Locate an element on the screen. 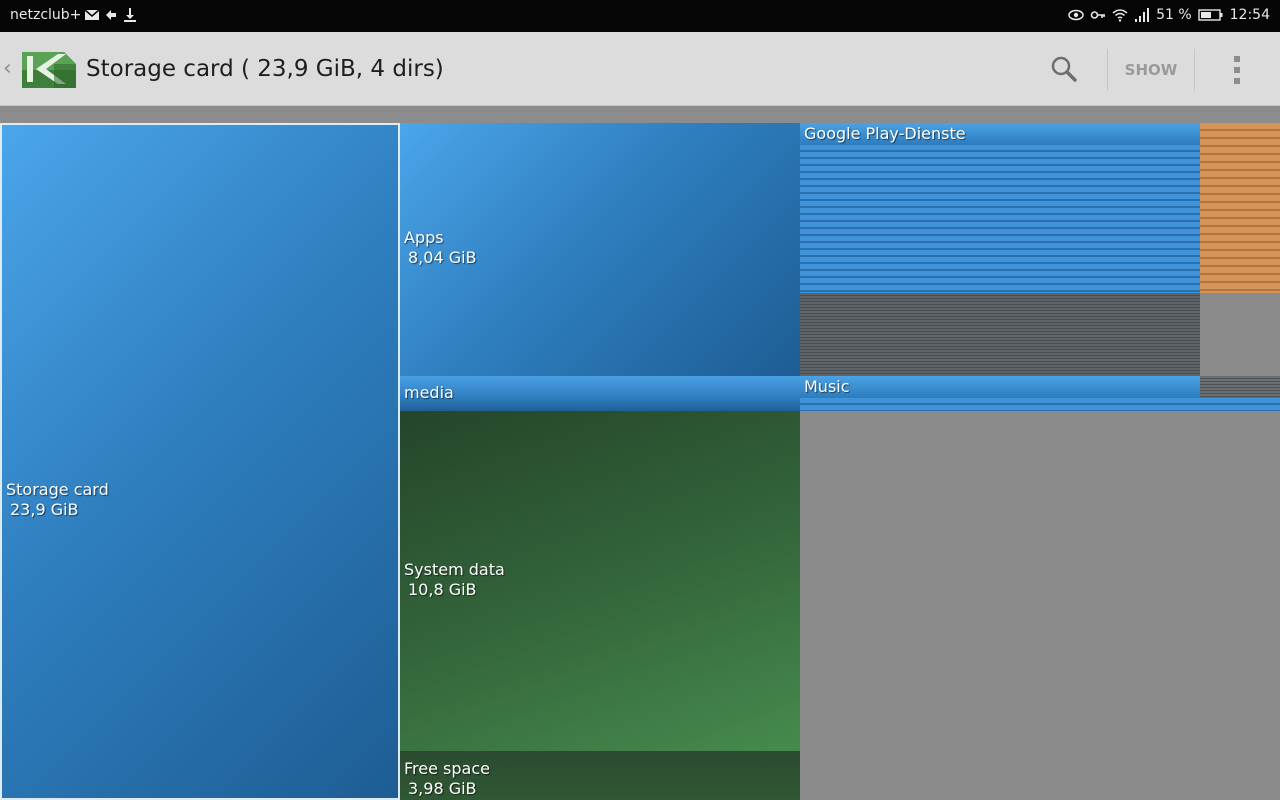 The height and width of the screenshot is (800, 1280). wifi-icon is located at coordinates (1120, 15).